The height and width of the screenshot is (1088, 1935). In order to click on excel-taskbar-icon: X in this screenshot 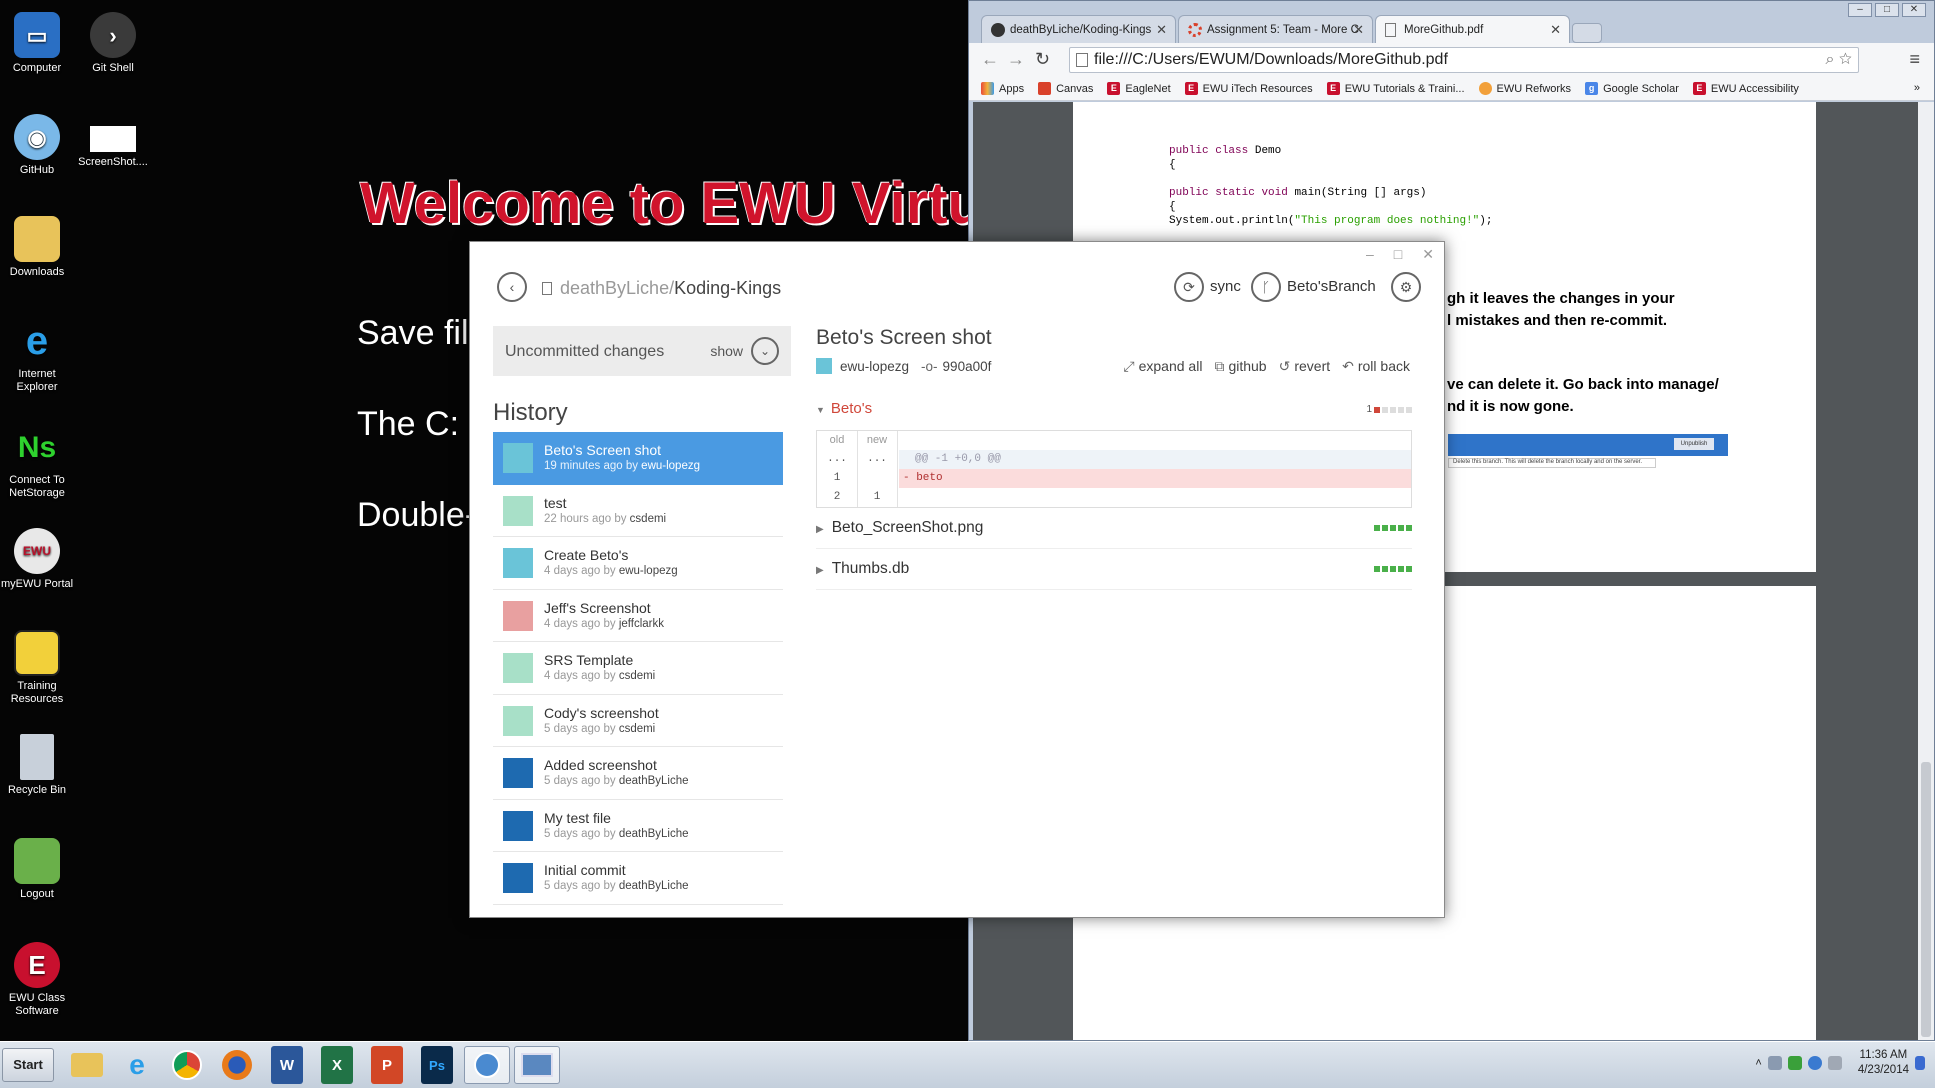, I will do `click(337, 1065)`.